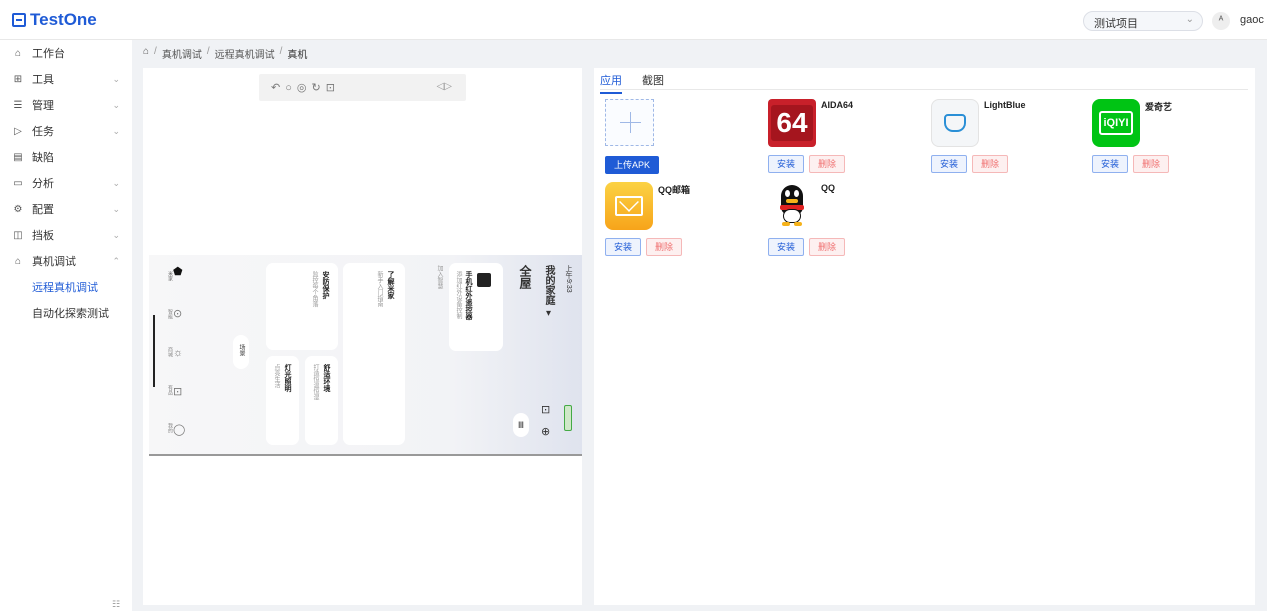  What do you see at coordinates (66, 288) in the screenshot?
I see `sidebar-subitem-remote-debug: 远程真机调试` at bounding box center [66, 288].